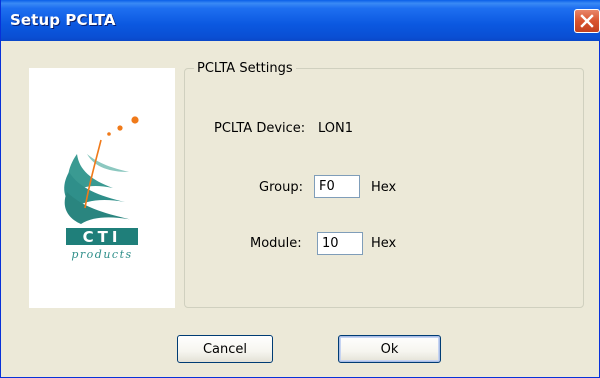  What do you see at coordinates (102, 237) in the screenshot?
I see `logo-brand-text: CTI` at bounding box center [102, 237].